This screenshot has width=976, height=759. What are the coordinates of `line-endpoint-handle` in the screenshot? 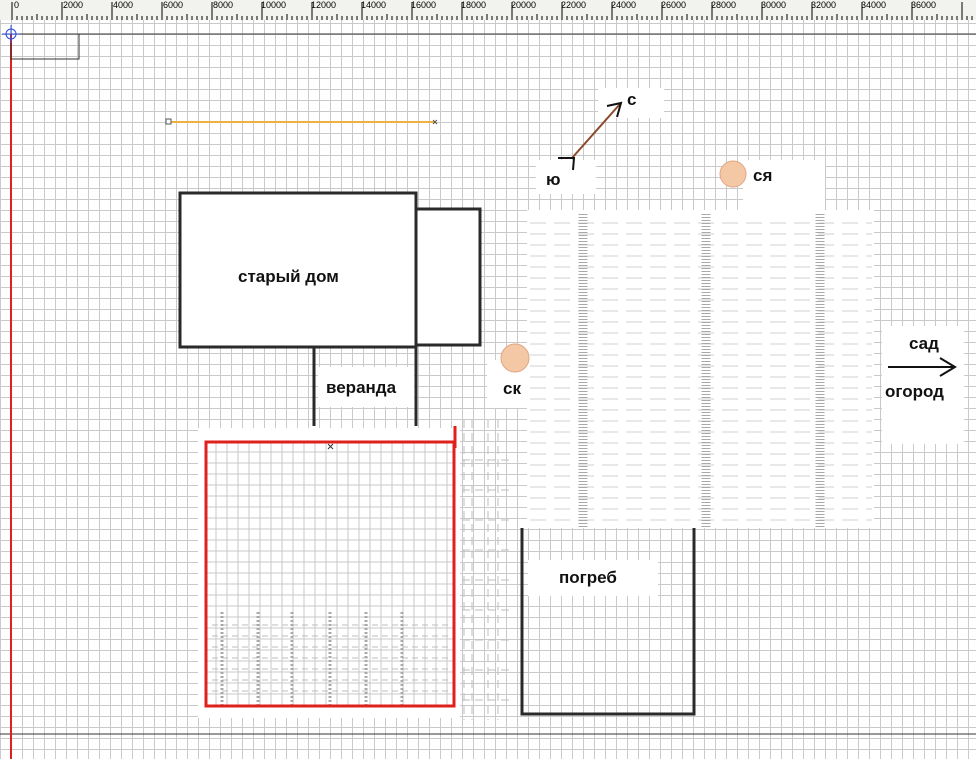 It's located at (168, 121).